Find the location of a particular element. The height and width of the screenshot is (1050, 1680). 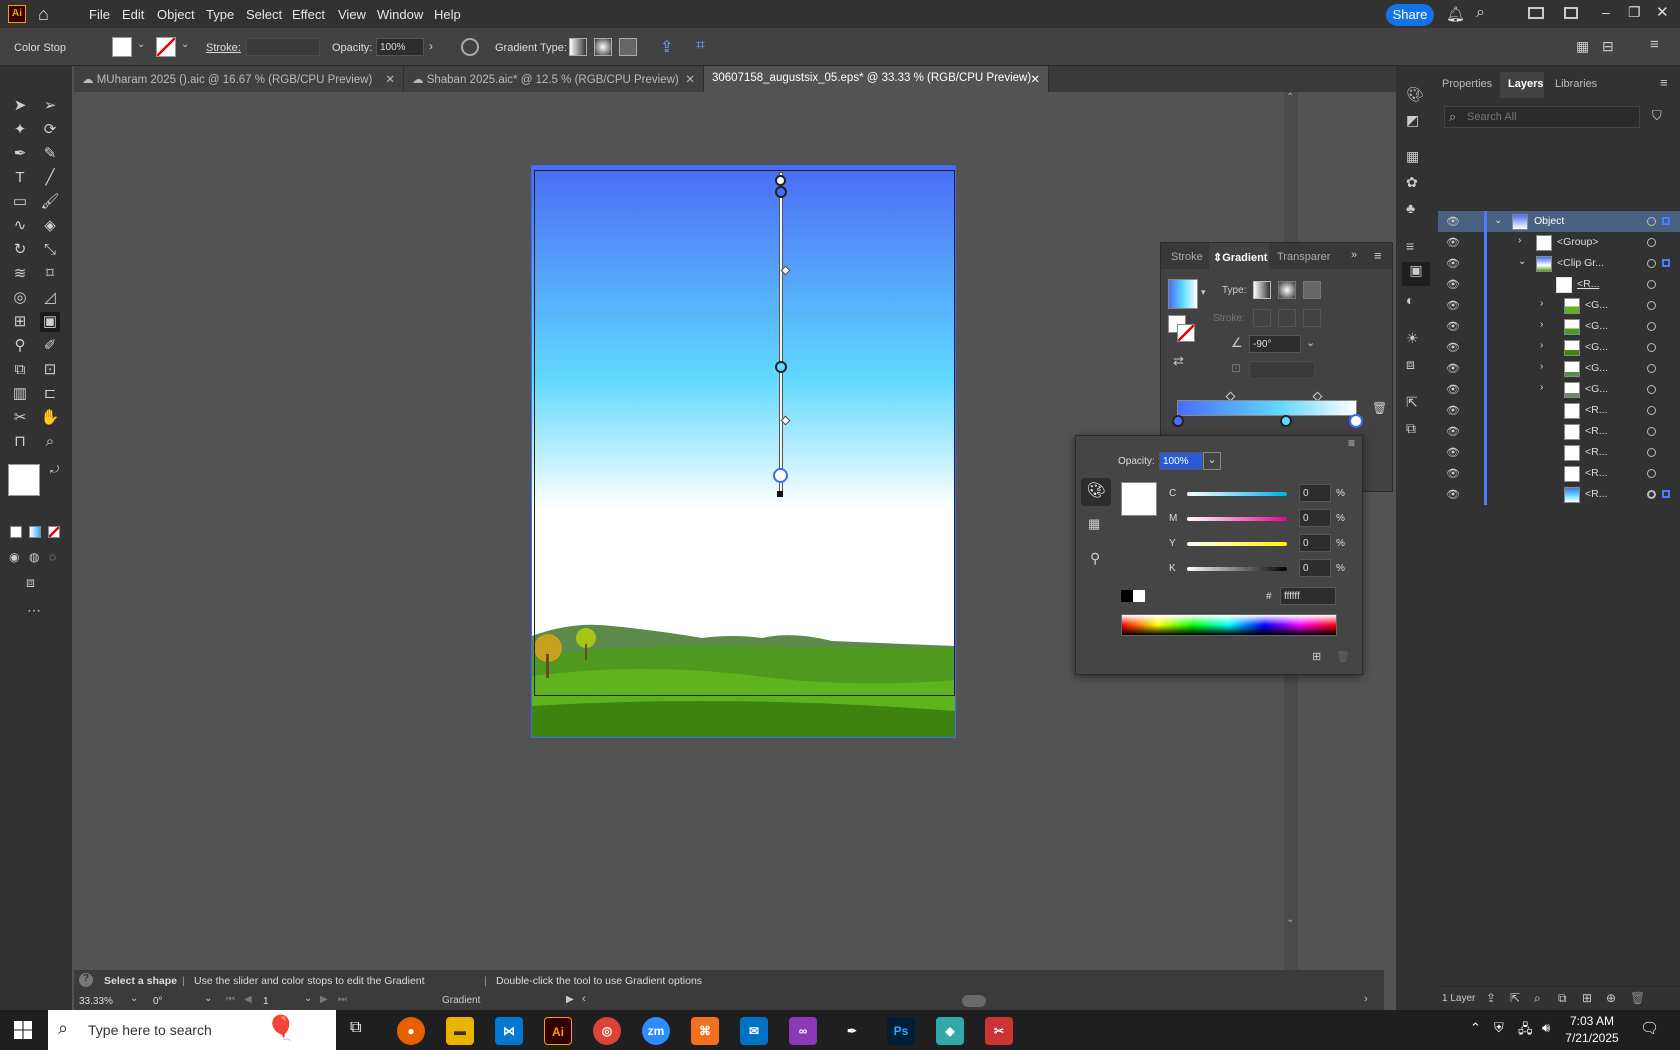

gradient-stop-selected is located at coordinates (780, 475).